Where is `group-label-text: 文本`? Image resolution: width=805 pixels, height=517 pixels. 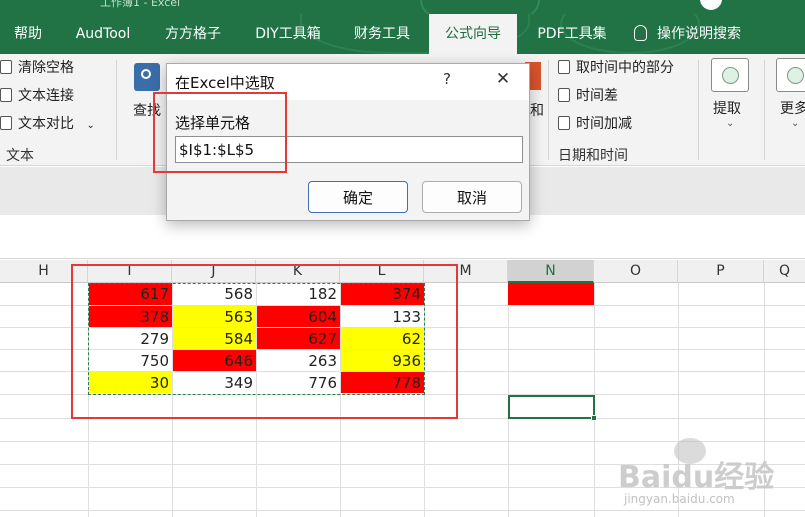 group-label-text: 文本 is located at coordinates (20, 156).